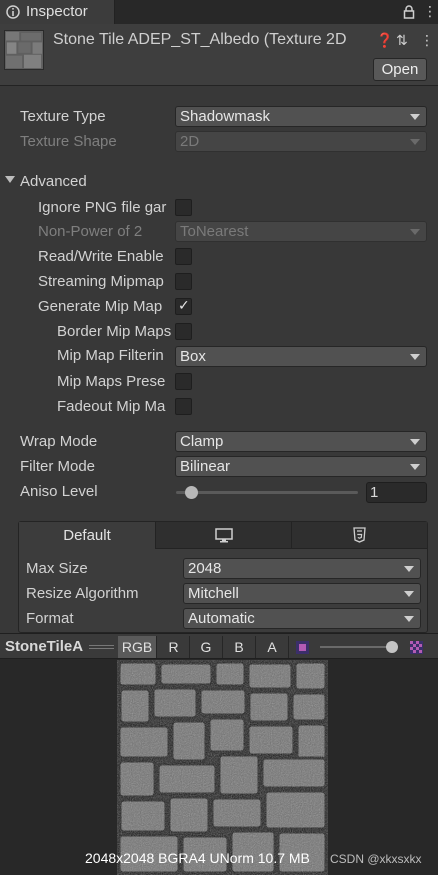 The image size is (438, 875). What do you see at coordinates (24, 50) in the screenshot?
I see `texture-thumbnail` at bounding box center [24, 50].